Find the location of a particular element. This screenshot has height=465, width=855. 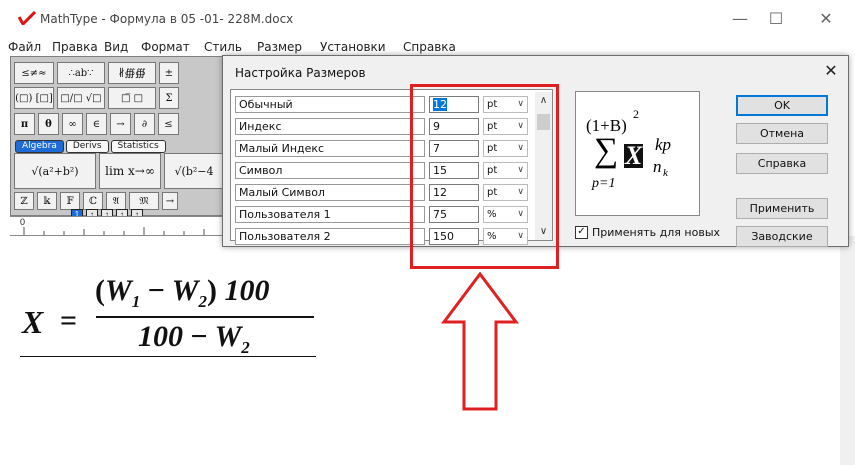

num-open-paren: ( is located at coordinates (100, 290).